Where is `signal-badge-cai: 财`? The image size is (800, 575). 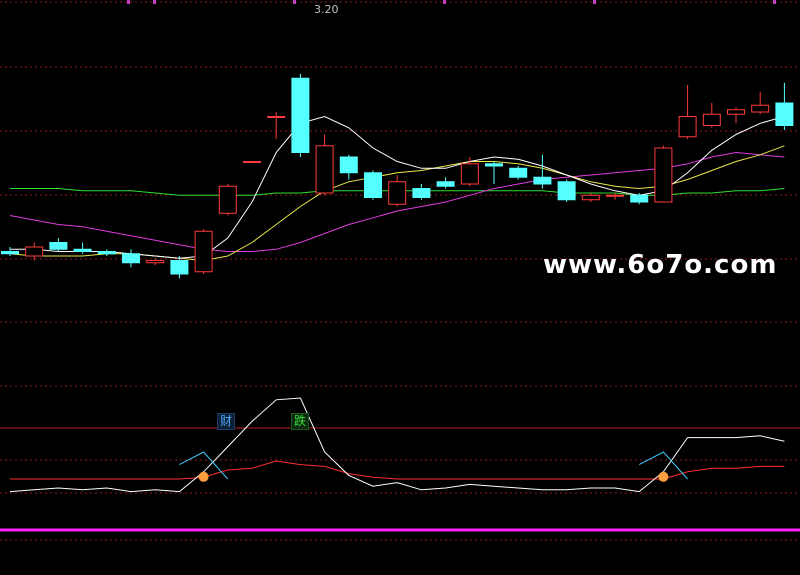 signal-badge-cai: 财 is located at coordinates (226, 421).